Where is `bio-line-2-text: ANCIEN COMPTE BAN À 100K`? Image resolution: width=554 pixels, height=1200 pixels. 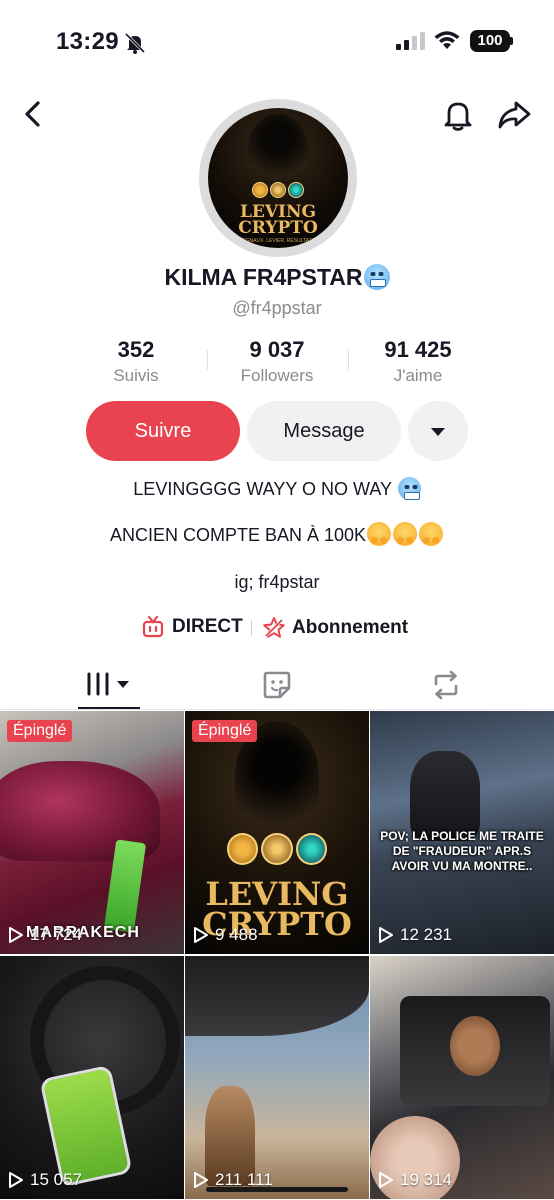
bio-line-2-text: ANCIEN COMPTE BAN À 100K is located at coordinates (238, 535).